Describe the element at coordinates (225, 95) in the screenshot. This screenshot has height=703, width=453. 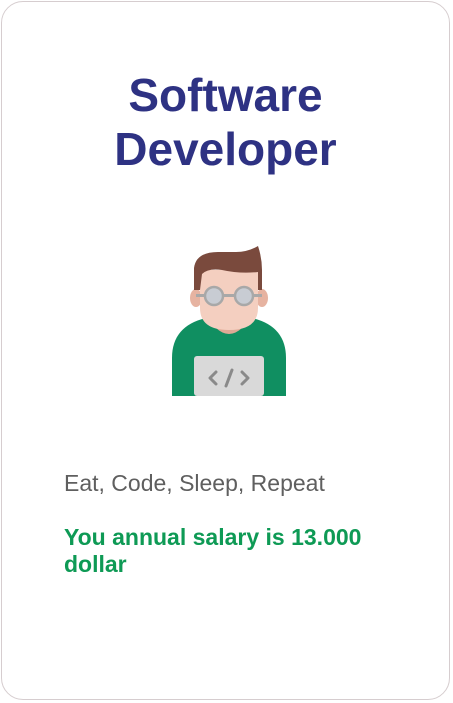
I see `title-line-1: Software` at that location.